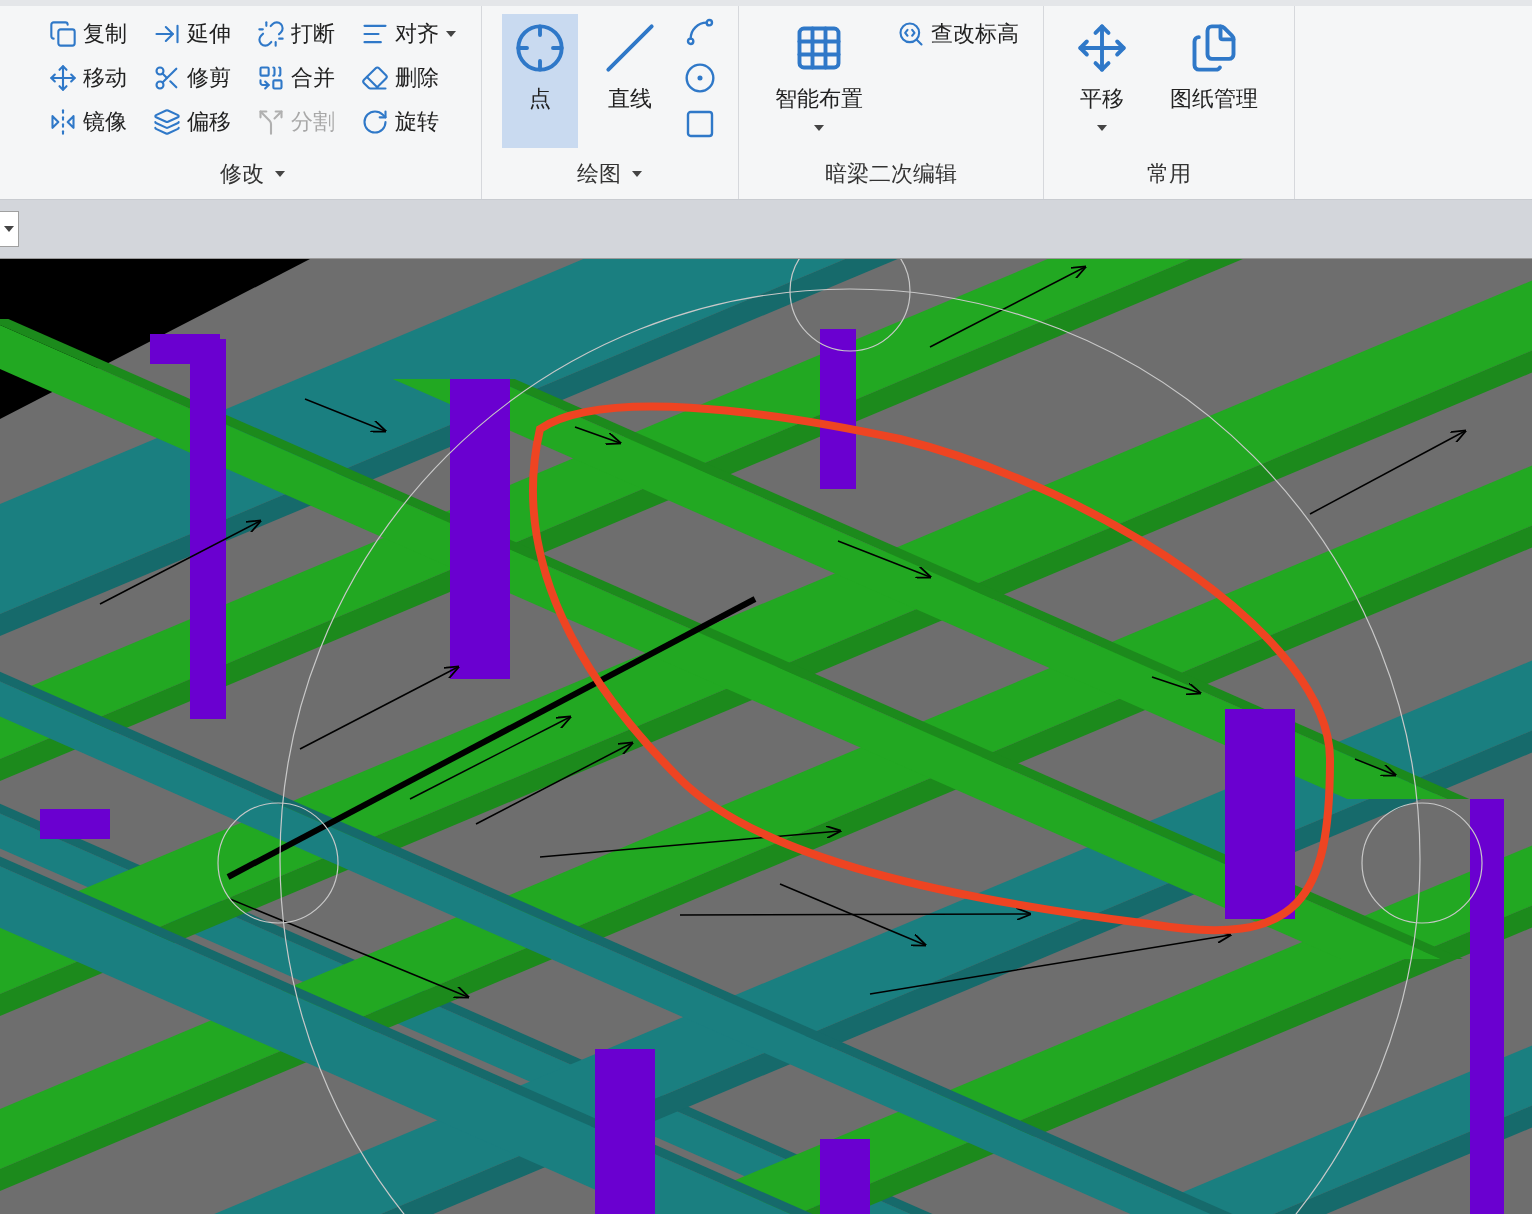 The width and height of the screenshot is (1532, 1214). I want to click on dropdown-field, so click(9, 229).